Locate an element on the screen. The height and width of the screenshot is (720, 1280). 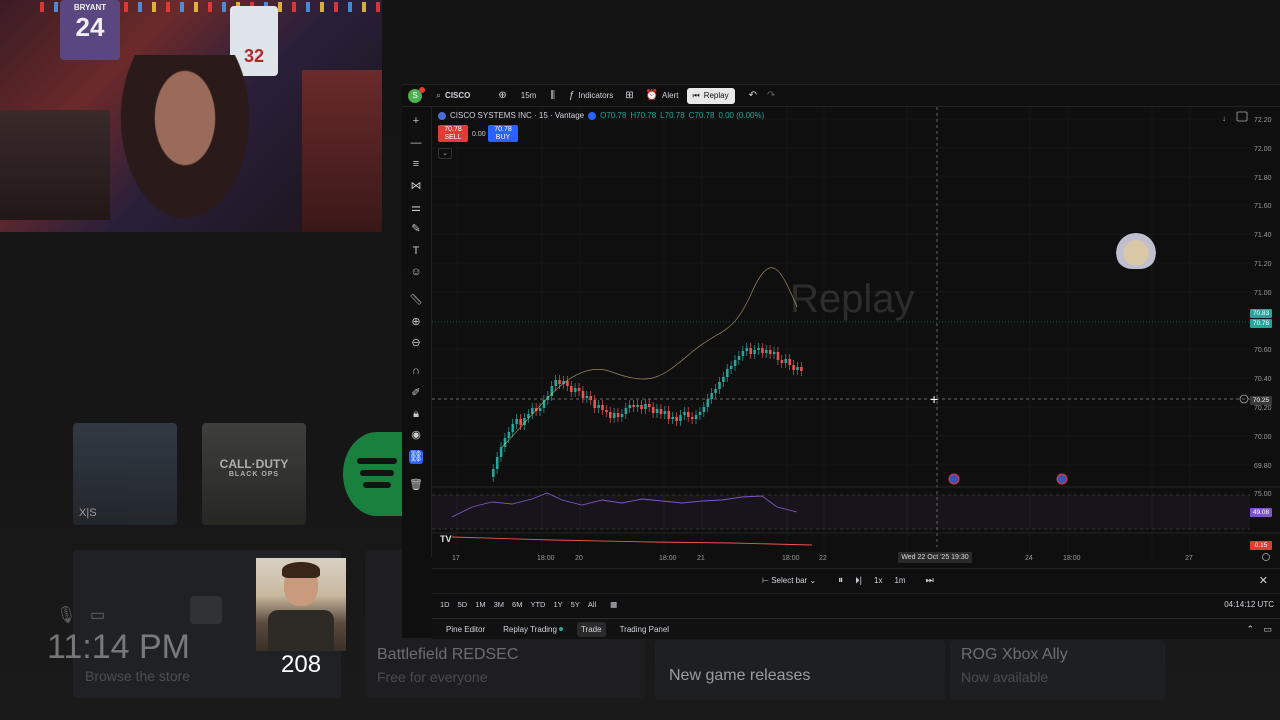
select-bar-button: ⊢ Select bar ⌄ is located at coordinates (789, 580).